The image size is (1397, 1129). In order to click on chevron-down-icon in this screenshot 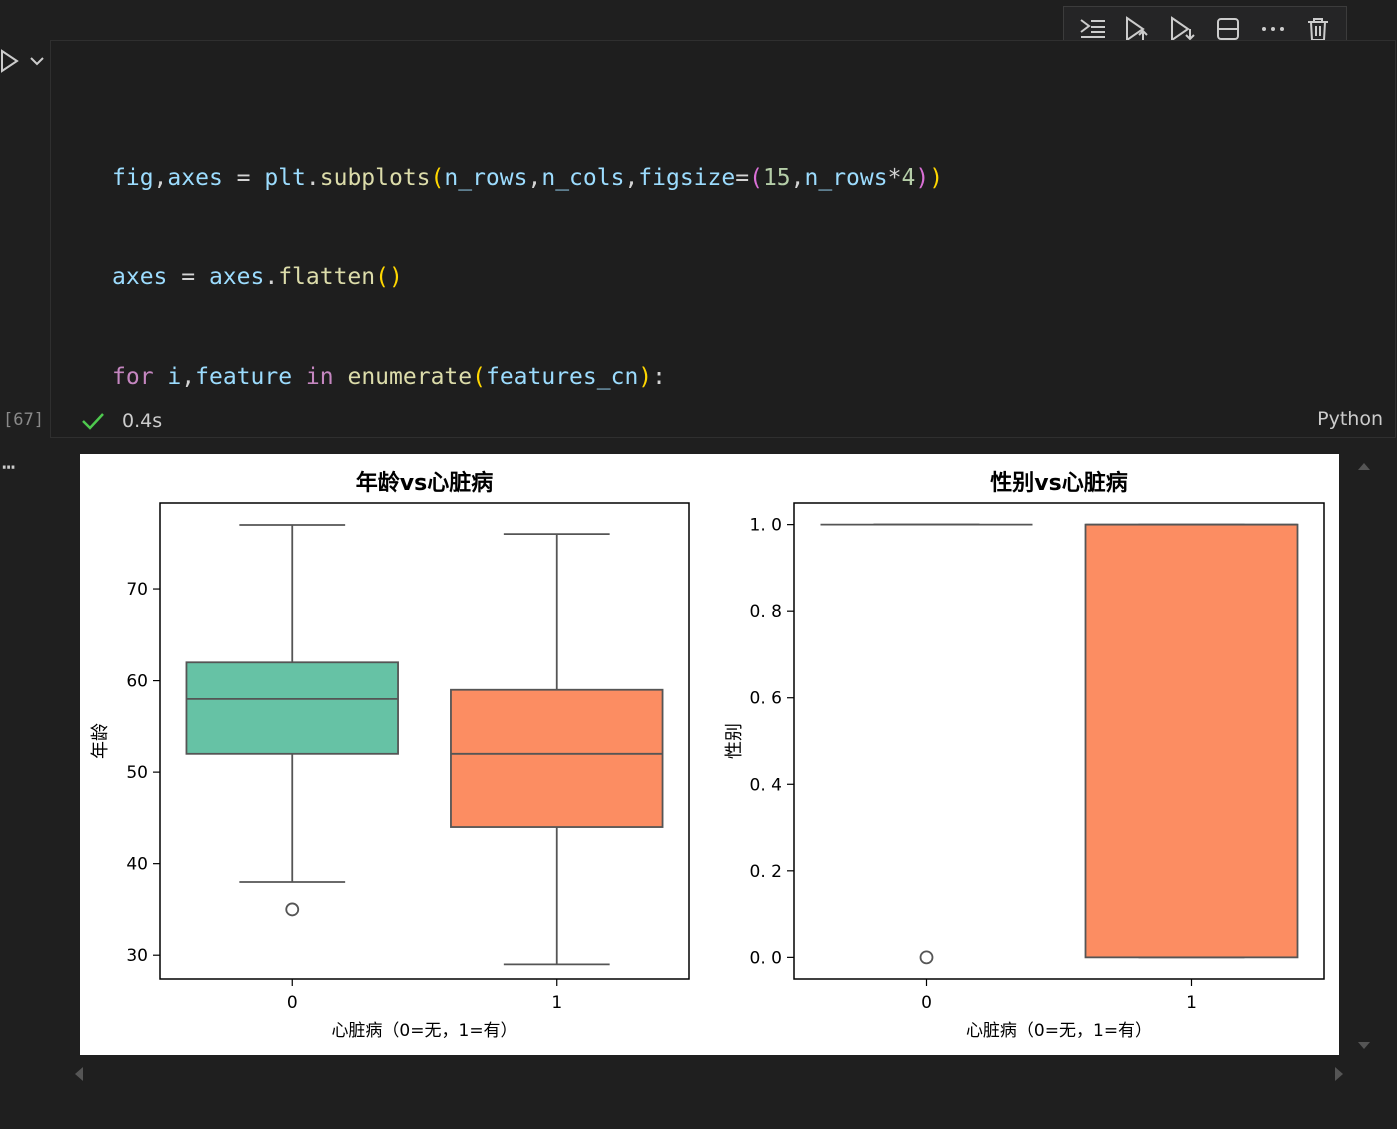, I will do `click(37, 61)`.